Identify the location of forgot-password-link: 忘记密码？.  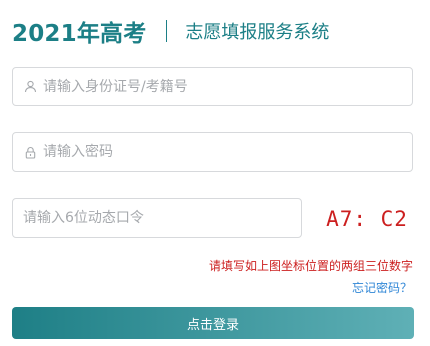
(382, 287).